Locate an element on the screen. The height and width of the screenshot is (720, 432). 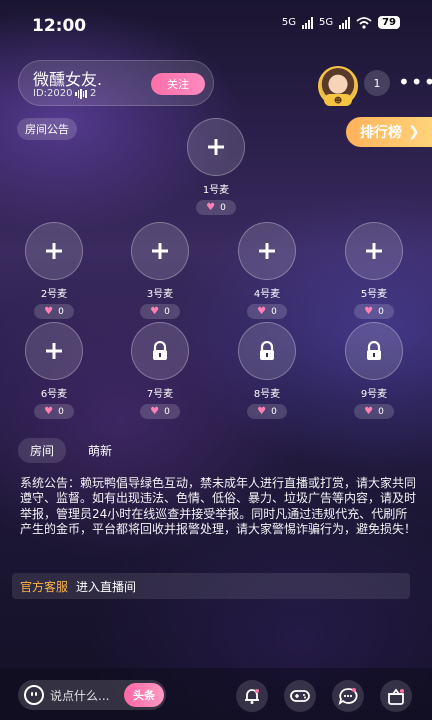
message-icon is located at coordinates (348, 696).